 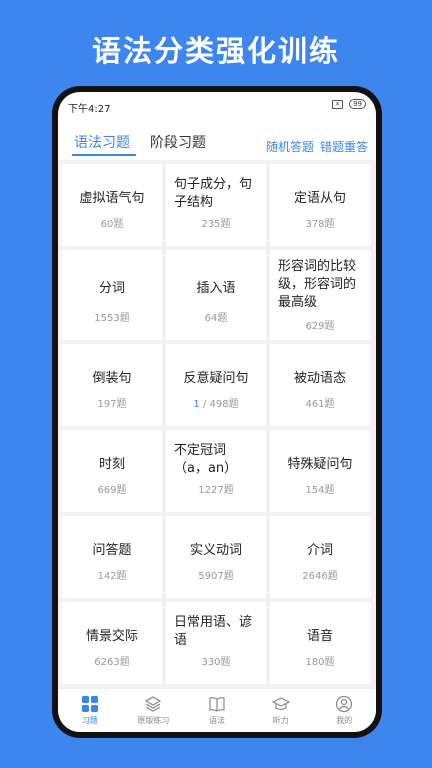 What do you see at coordinates (319, 378) in the screenshot?
I see `category-title: 被动语态` at bounding box center [319, 378].